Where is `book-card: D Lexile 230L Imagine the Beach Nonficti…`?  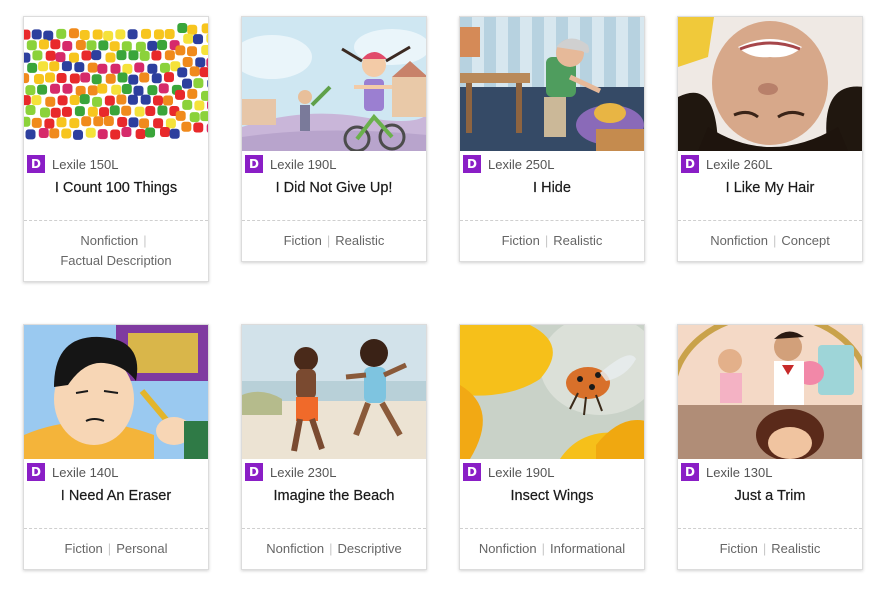 book-card: D Lexile 230L Imagine the Beach Nonficti… is located at coordinates (334, 447).